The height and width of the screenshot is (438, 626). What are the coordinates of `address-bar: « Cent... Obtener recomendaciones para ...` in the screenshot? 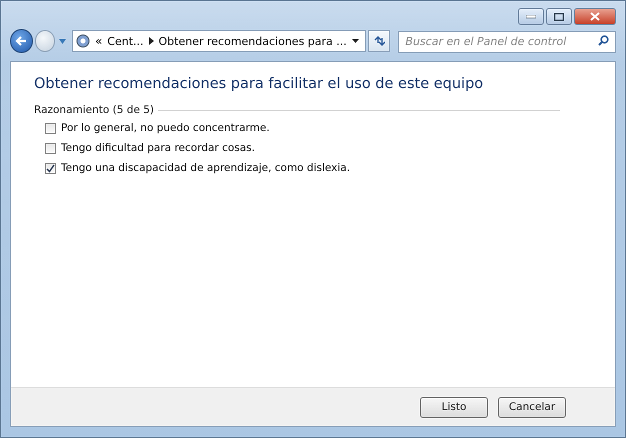 It's located at (219, 41).